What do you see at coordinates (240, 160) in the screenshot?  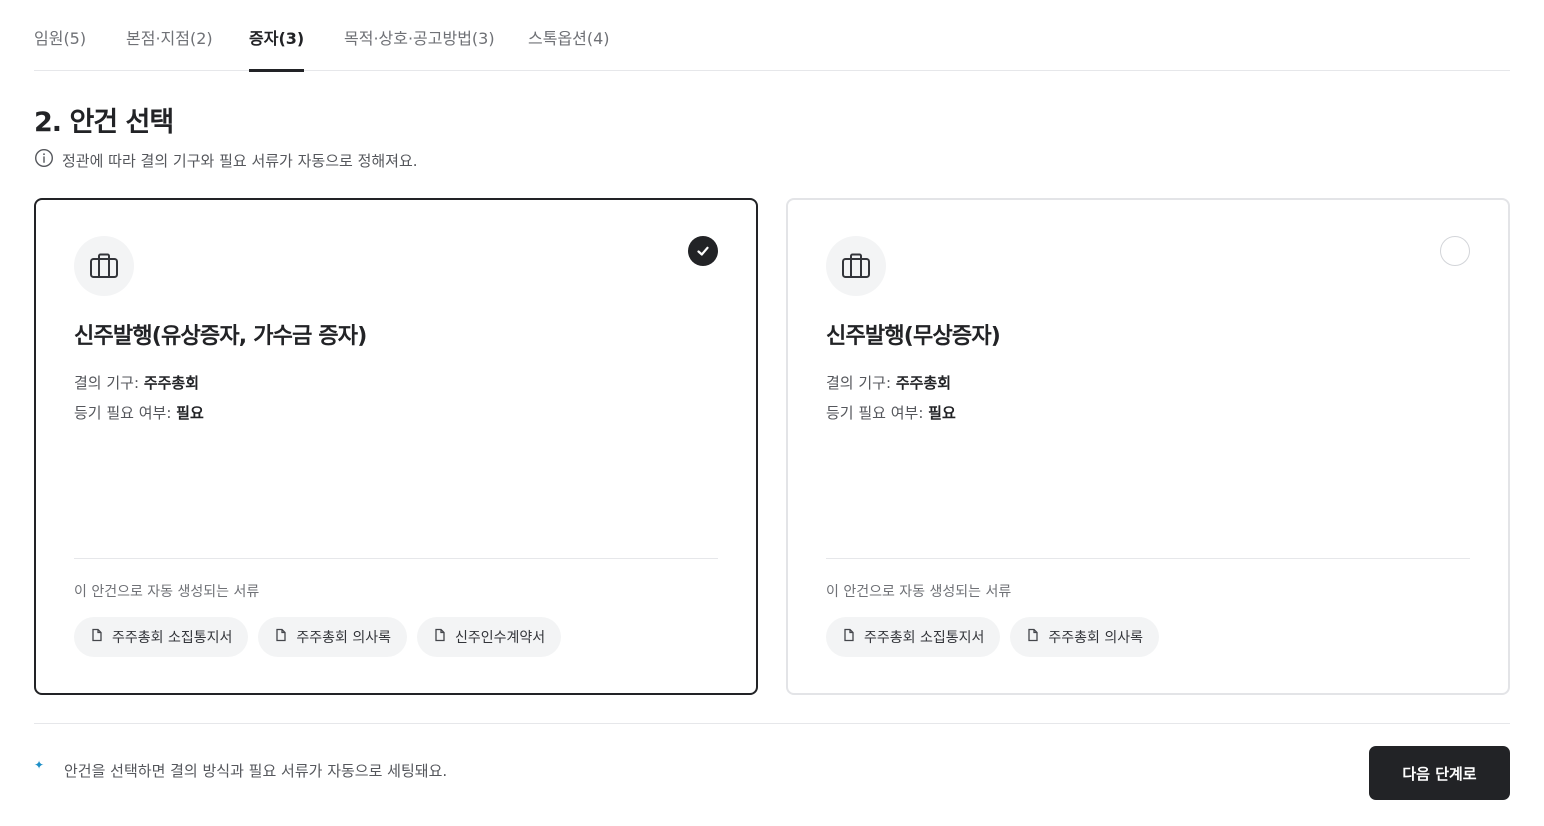 I see `info-text: 정관에 따라 결의 기구와 필요 서류가 자동으로 정해져요.` at bounding box center [240, 160].